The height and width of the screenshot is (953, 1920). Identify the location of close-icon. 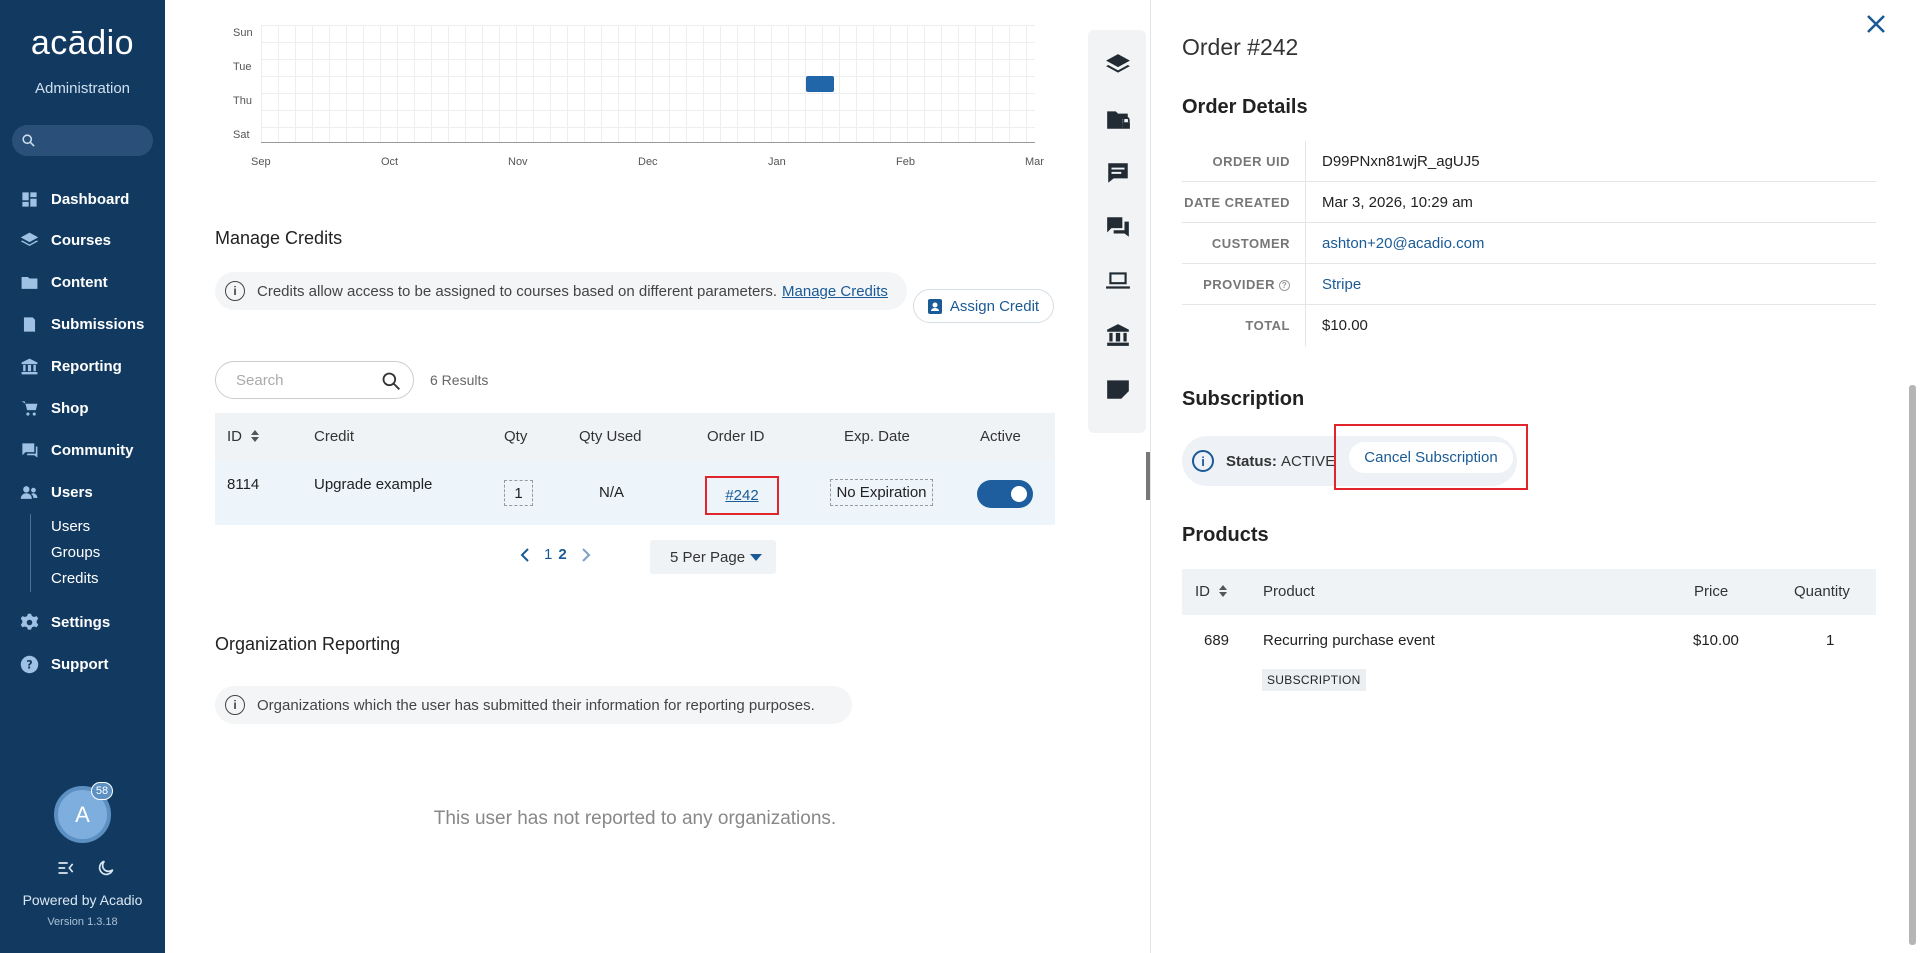
(1876, 24).